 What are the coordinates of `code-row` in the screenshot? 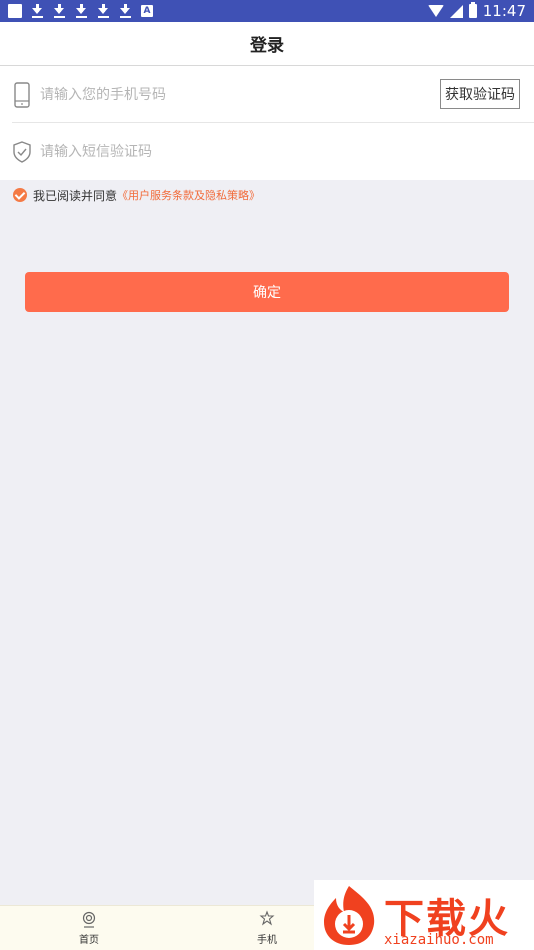 It's located at (267, 151).